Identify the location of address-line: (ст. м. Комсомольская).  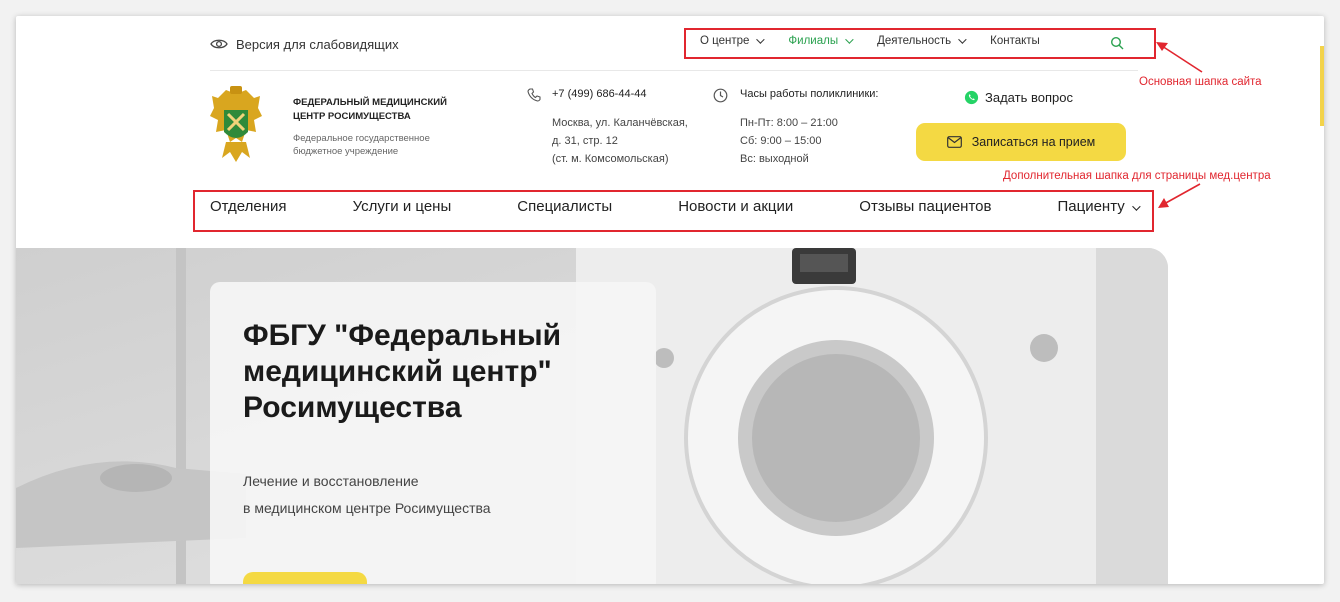
(610, 159).